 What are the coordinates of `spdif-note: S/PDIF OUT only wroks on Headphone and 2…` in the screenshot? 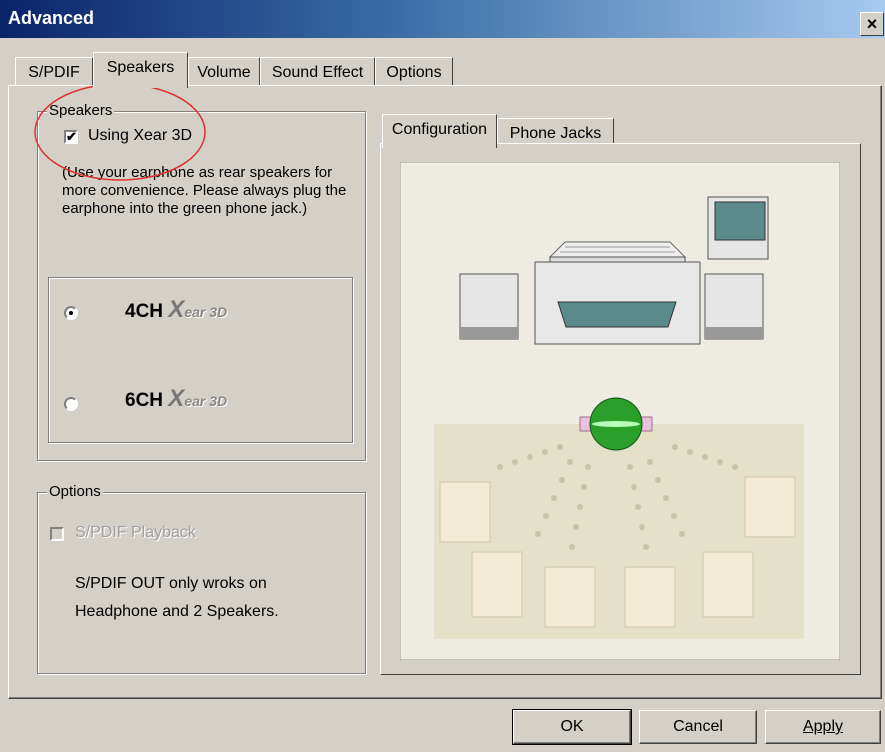 It's located at (177, 597).